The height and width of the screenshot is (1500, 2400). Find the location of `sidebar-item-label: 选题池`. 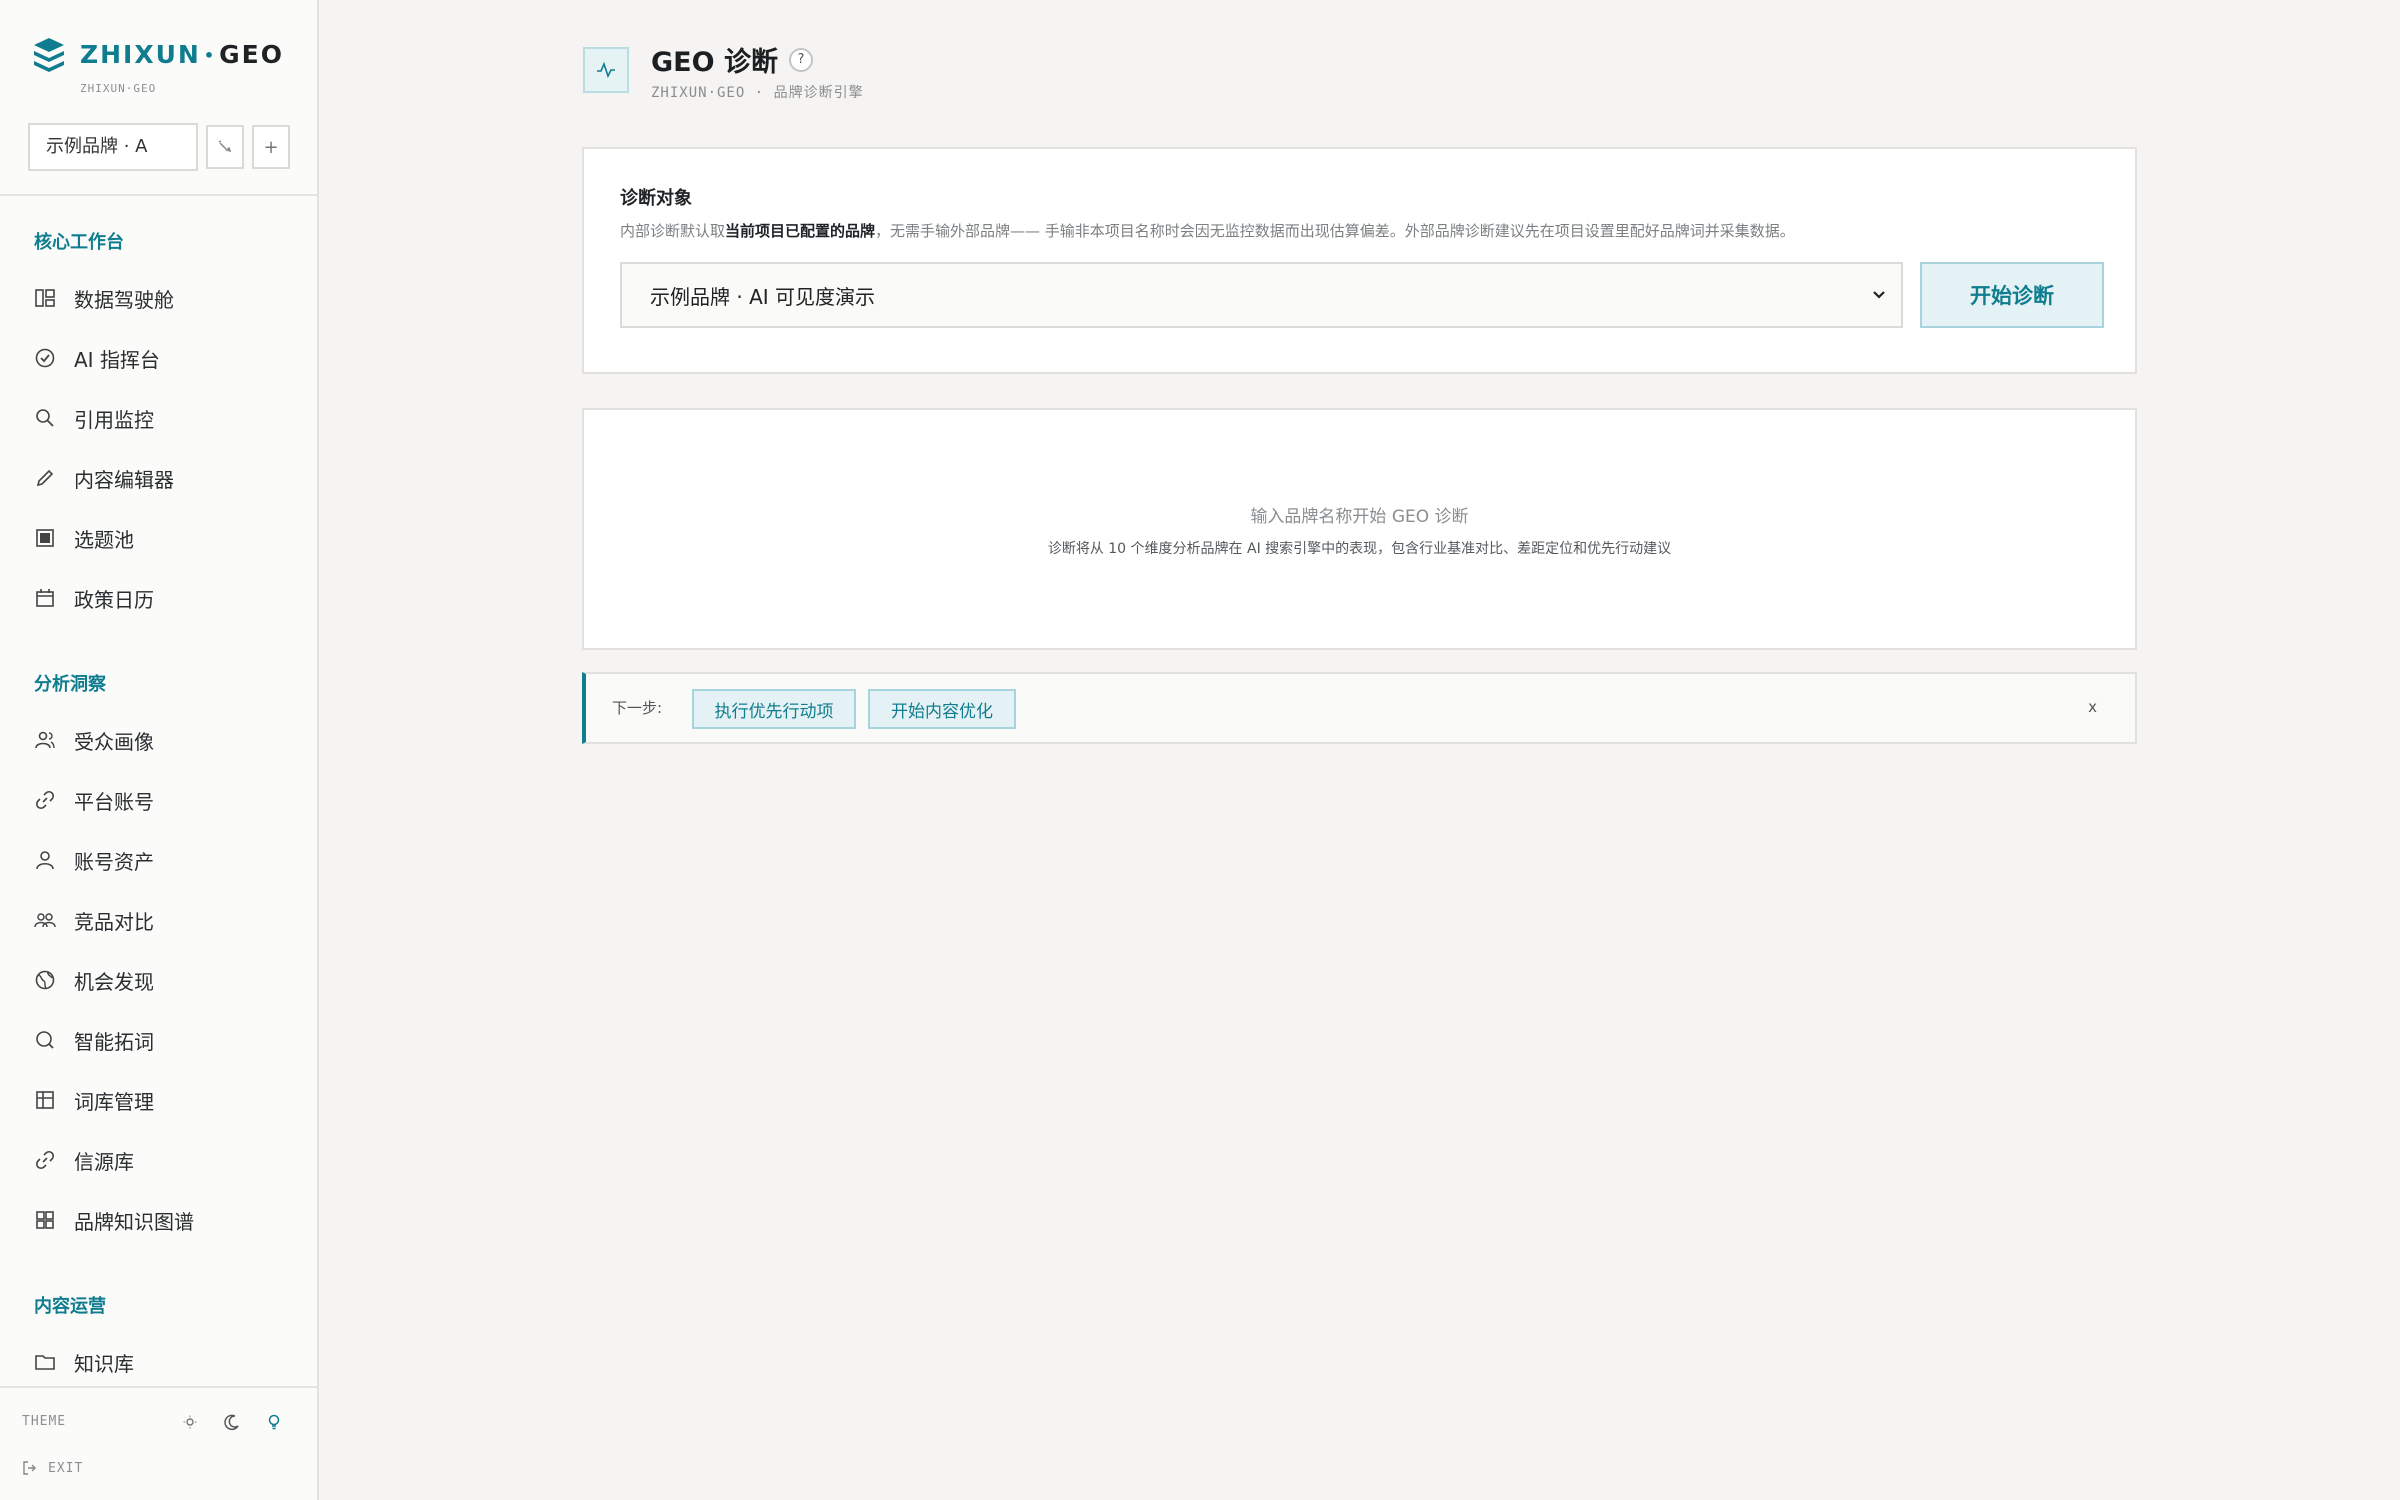

sidebar-item-label: 选题池 is located at coordinates (104, 539).